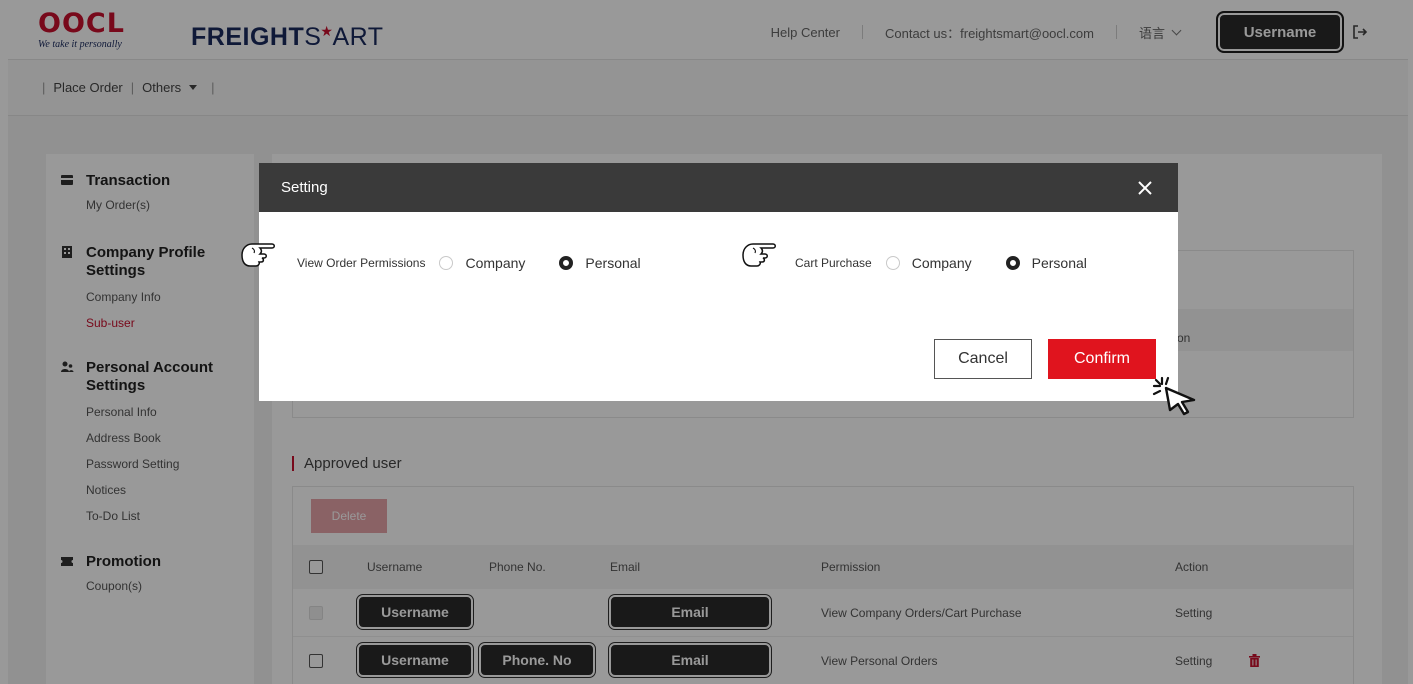  What do you see at coordinates (304, 187) in the screenshot?
I see `dialog-title: Setting` at bounding box center [304, 187].